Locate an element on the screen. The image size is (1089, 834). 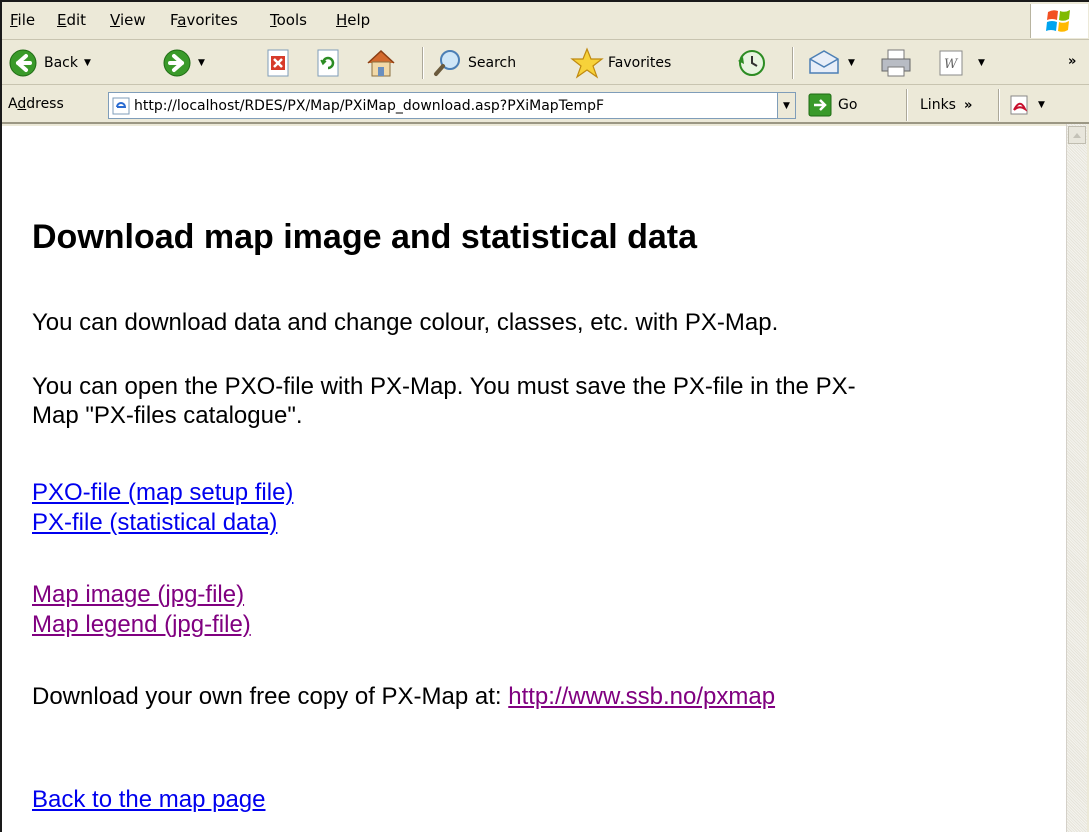
back-label: Back is located at coordinates (61, 63).